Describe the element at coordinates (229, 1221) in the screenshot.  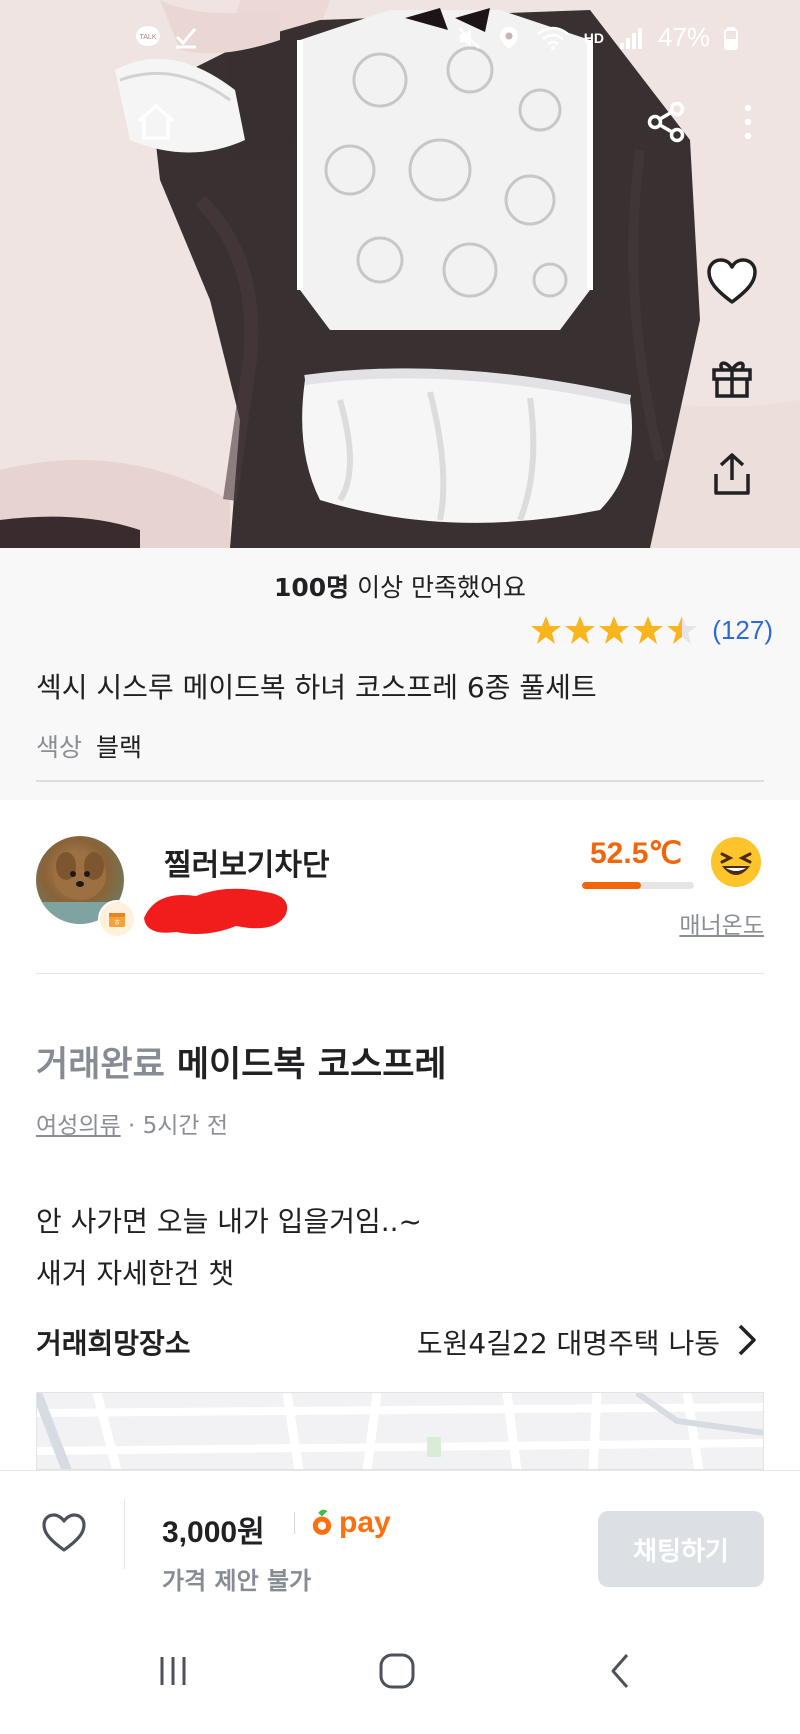
I see `description-line: 안 사가면 오늘 내가 입을거임..~` at that location.